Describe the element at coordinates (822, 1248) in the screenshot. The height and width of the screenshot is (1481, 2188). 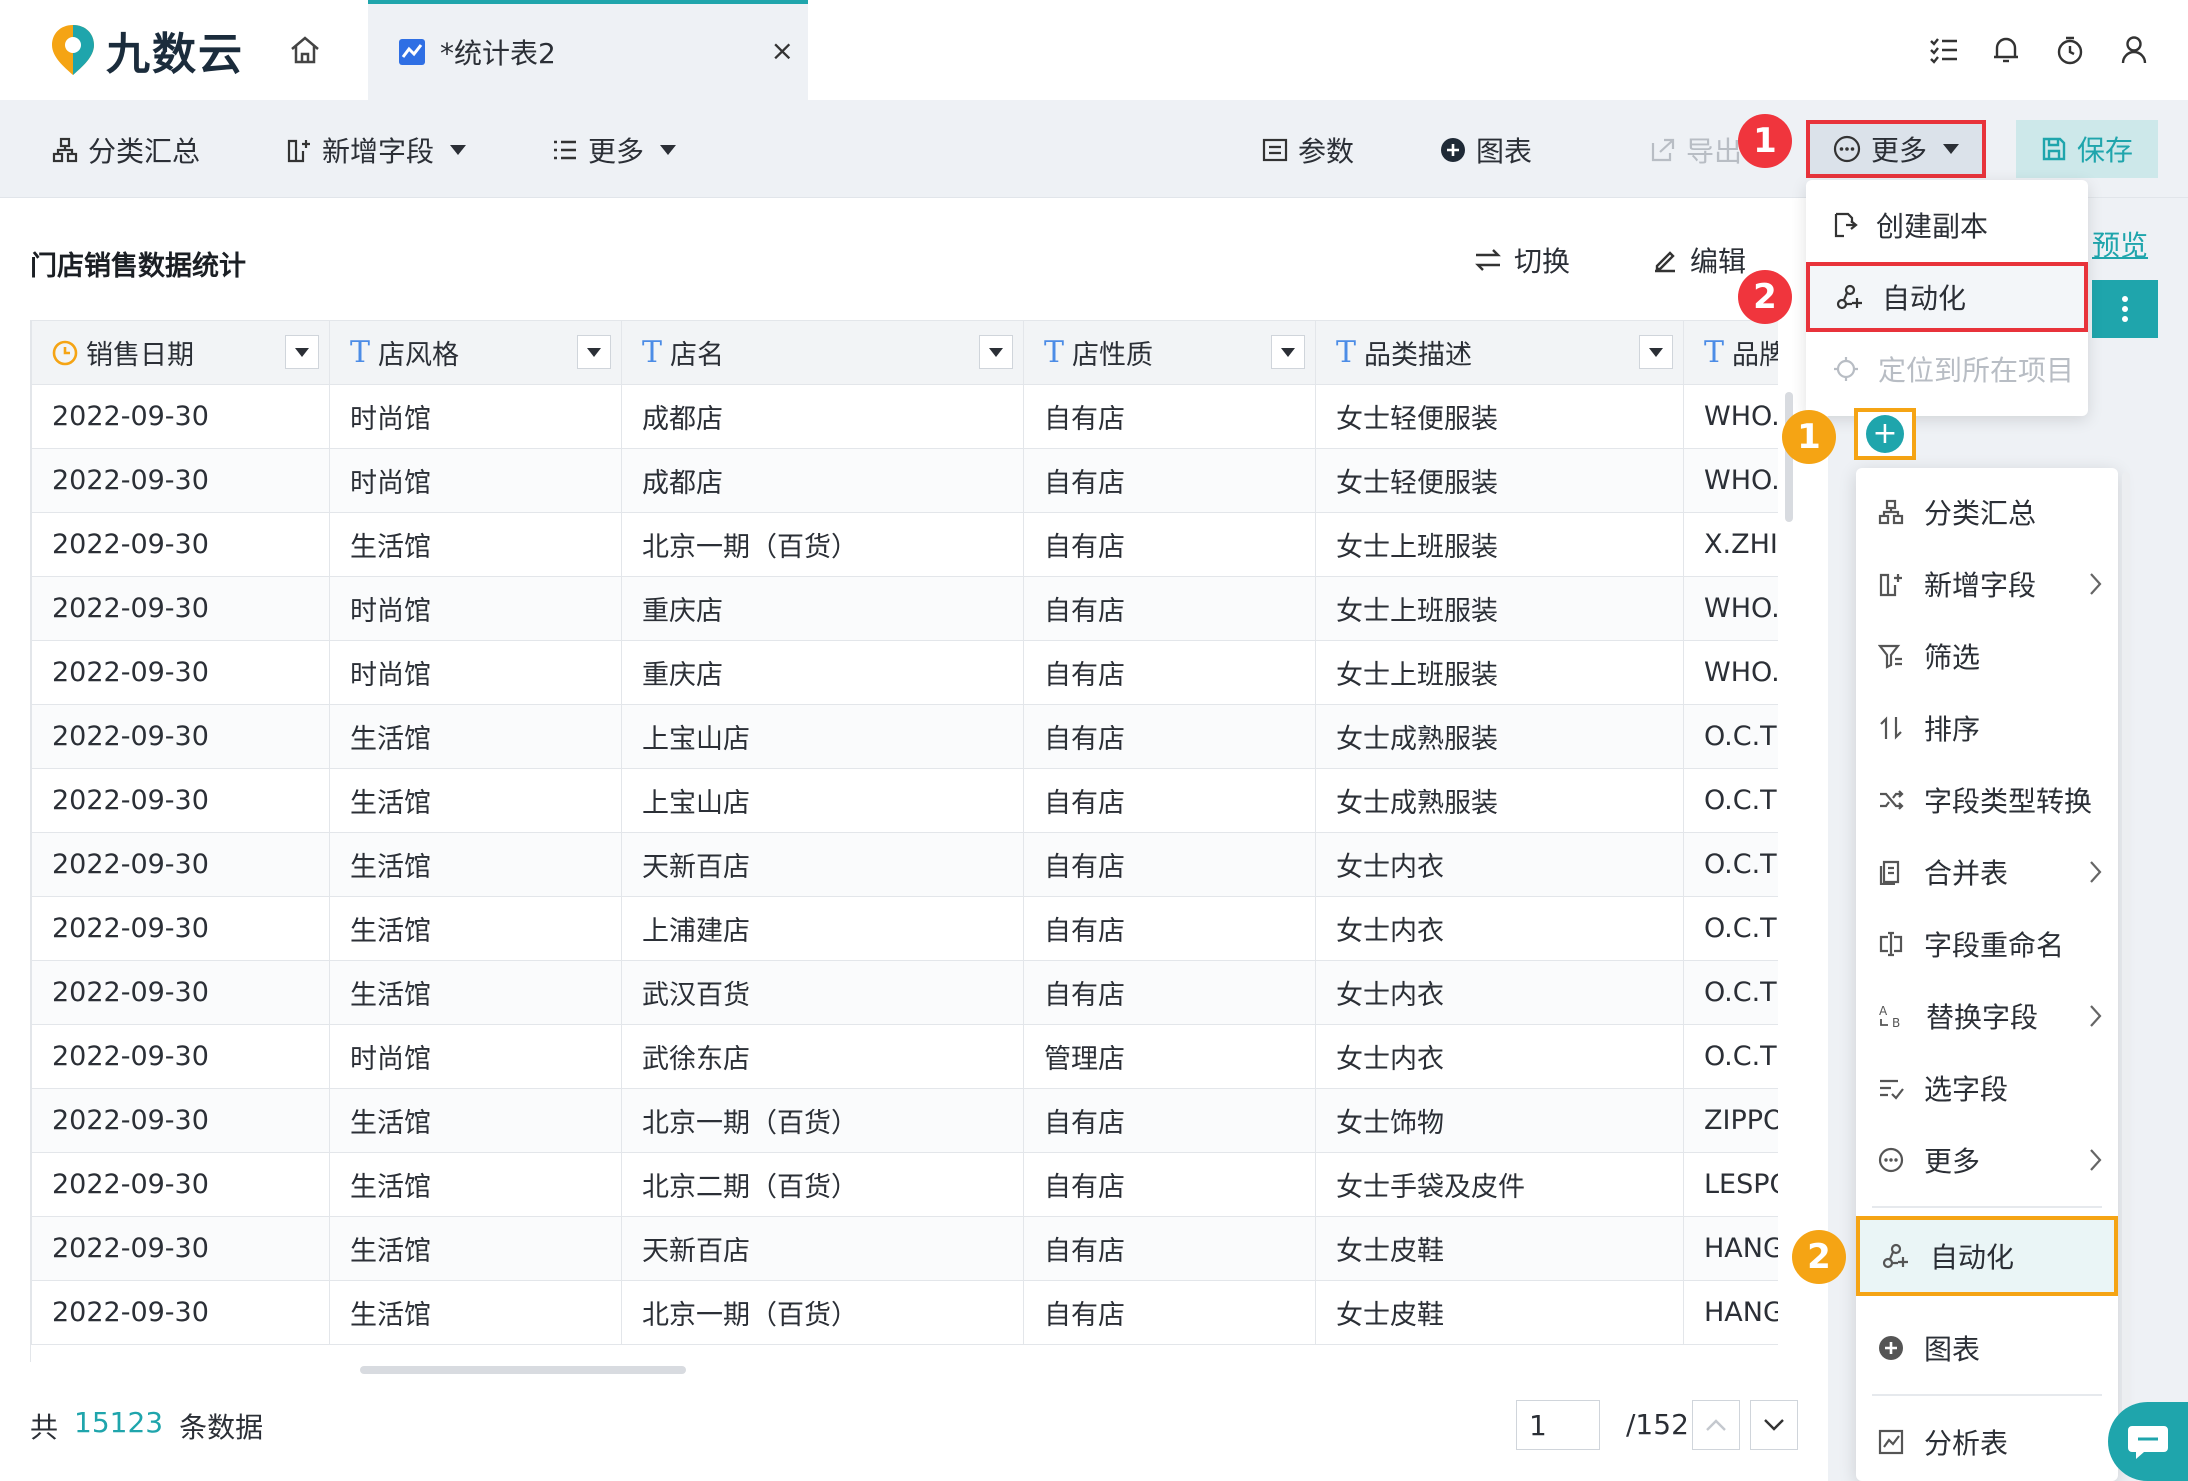
I see `table-cell: 天新百店` at that location.